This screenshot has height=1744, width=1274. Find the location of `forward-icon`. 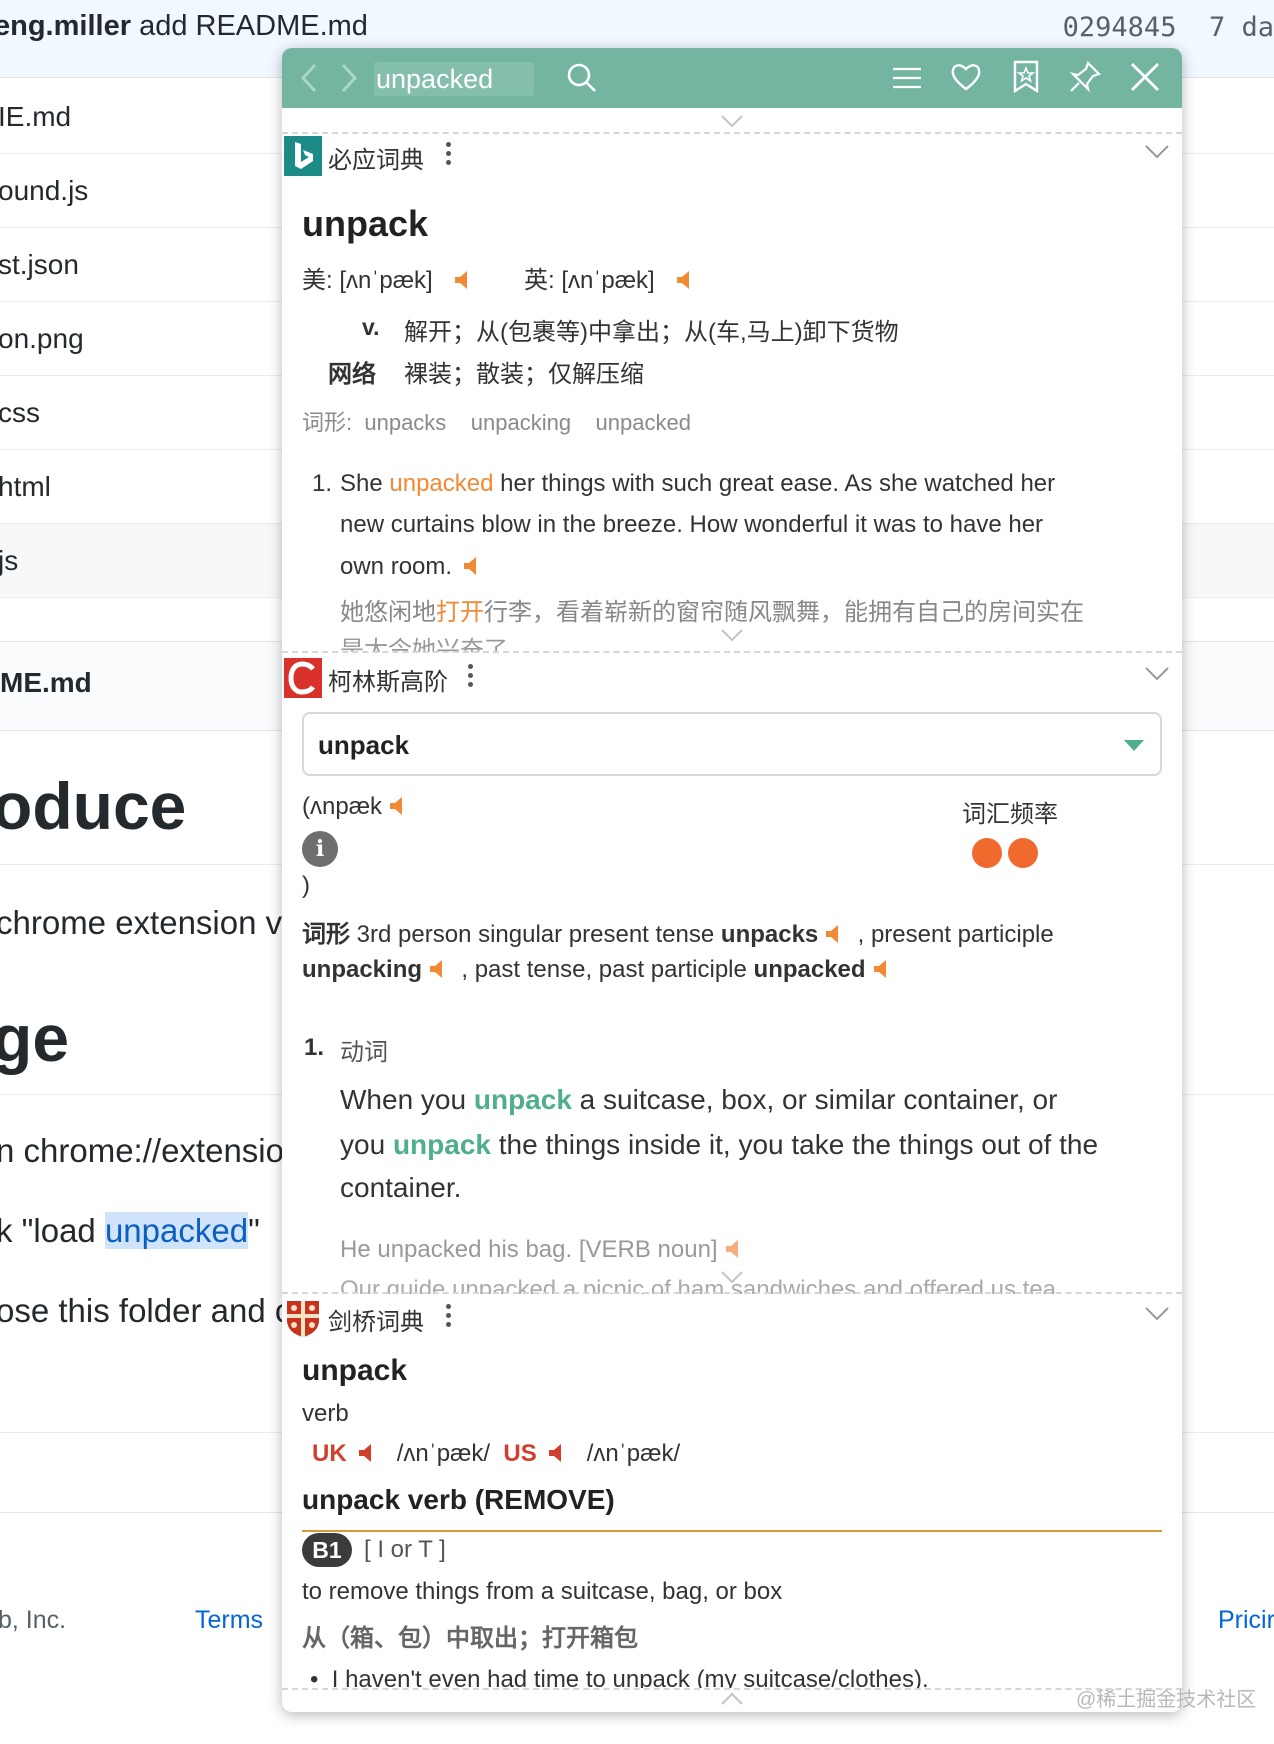

forward-icon is located at coordinates (349, 78).